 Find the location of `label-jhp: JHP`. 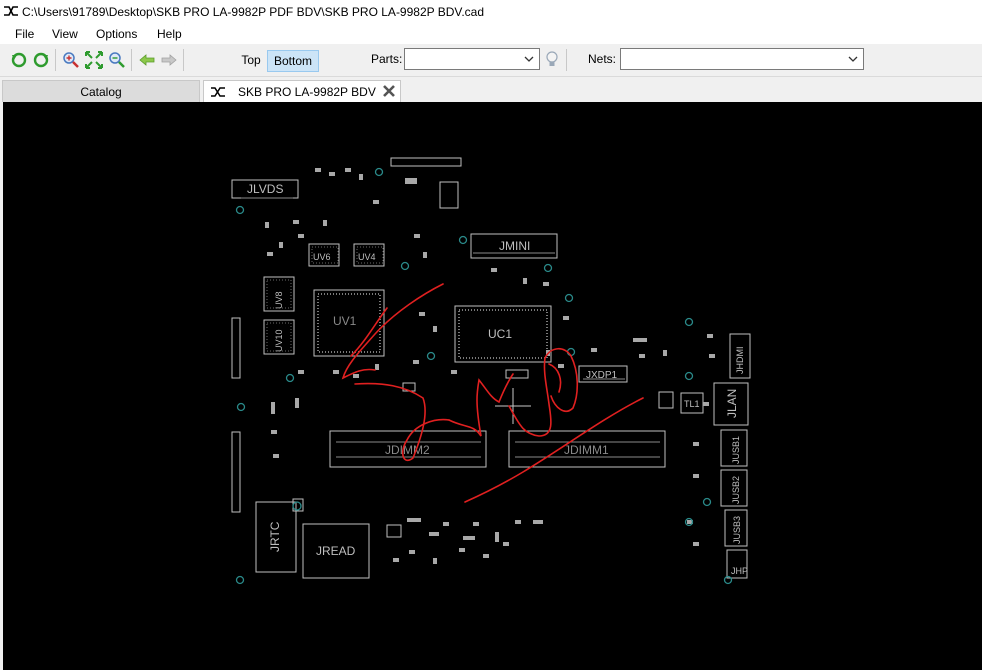

label-jhp: JHP is located at coordinates (739, 571).